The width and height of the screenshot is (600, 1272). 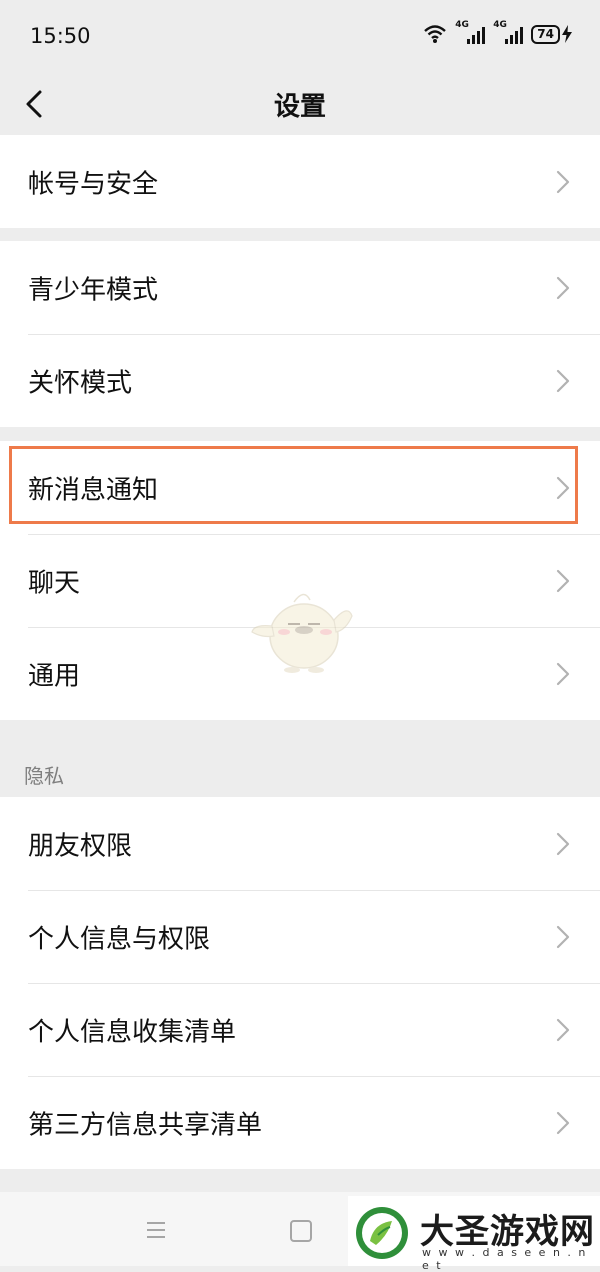 What do you see at coordinates (300, 1122) in the screenshot?
I see `settings-item-third-party-sharing-list: 第三方信息共享清单` at bounding box center [300, 1122].